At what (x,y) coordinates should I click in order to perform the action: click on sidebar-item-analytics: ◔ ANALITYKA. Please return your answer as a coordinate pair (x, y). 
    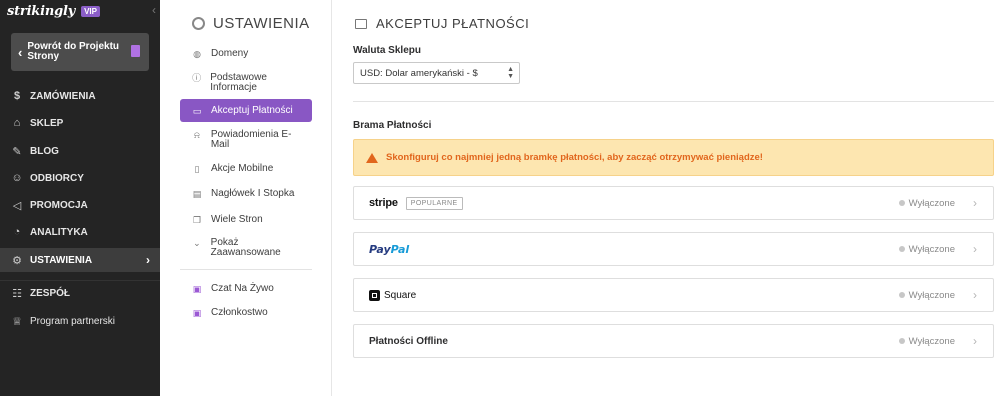
    Looking at the image, I should click on (80, 232).